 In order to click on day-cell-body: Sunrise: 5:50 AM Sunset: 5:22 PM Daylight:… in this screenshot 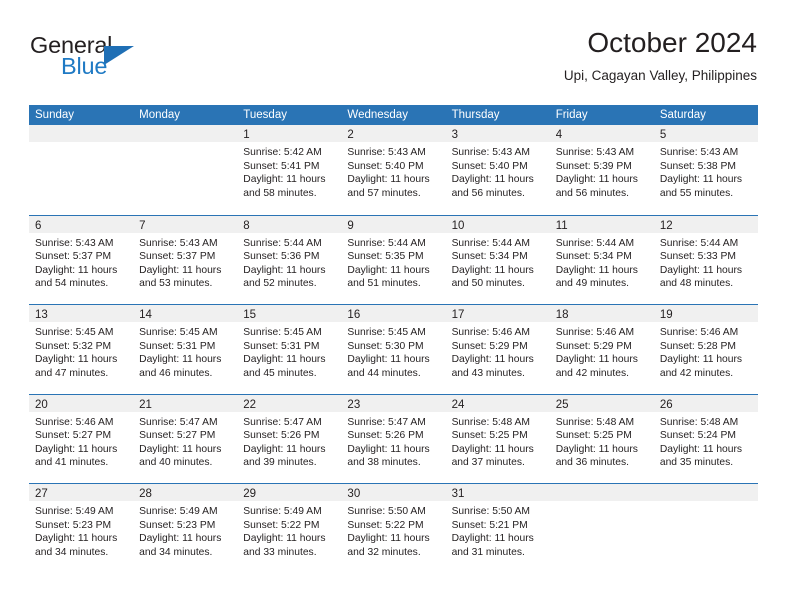, I will do `click(393, 530)`.